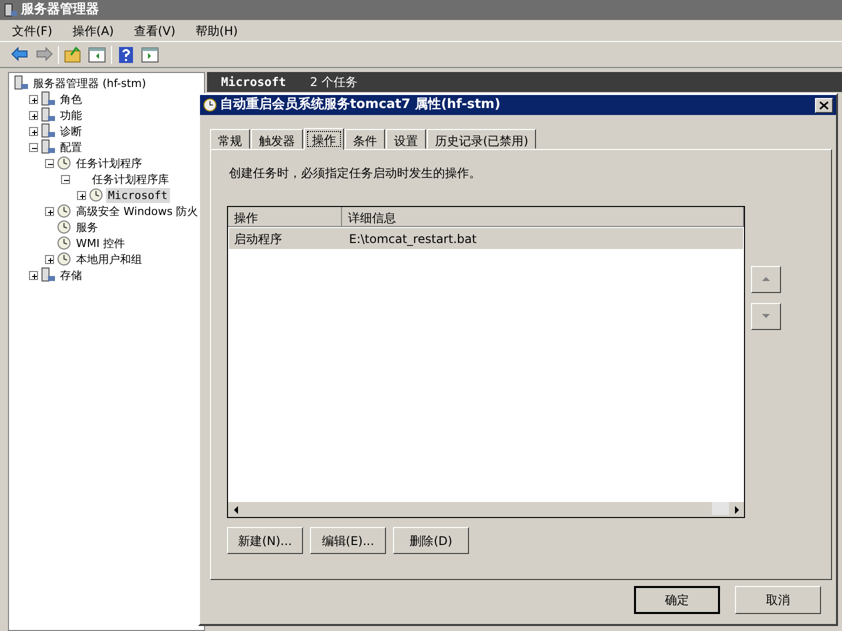 This screenshot has height=631, width=842. What do you see at coordinates (71, 115) in the screenshot?
I see `tree-item: 功能` at bounding box center [71, 115].